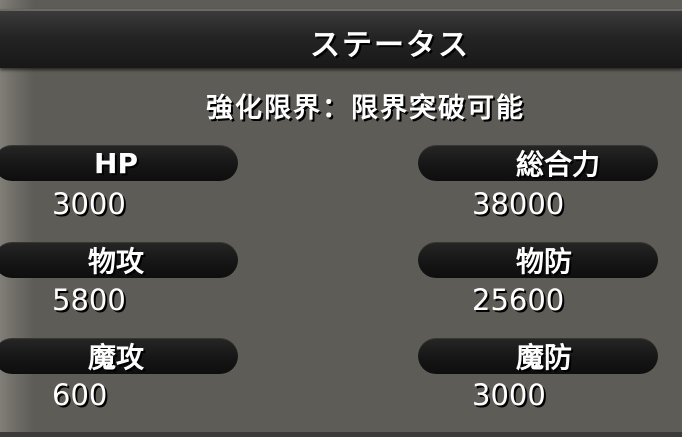 Image resolution: width=682 pixels, height=437 pixels. What do you see at coordinates (115, 357) in the screenshot?
I see `magic-attack-label: 魔攻` at bounding box center [115, 357].